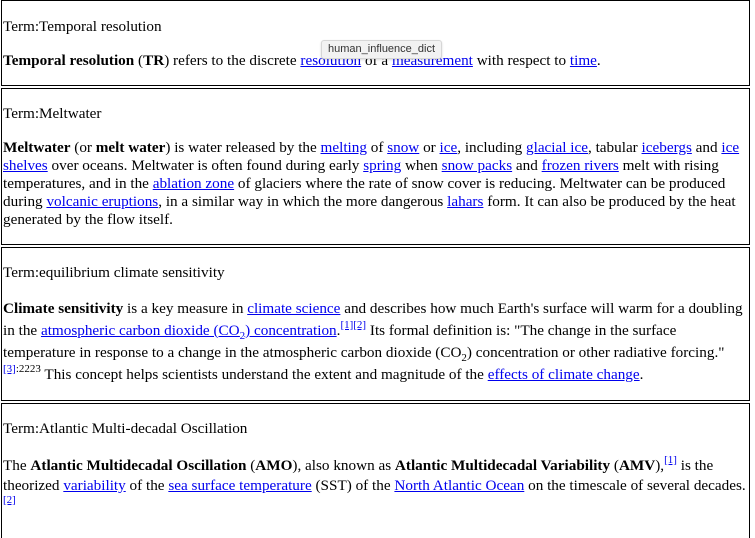 The image size is (755, 538). I want to click on term-bold: Climate sensitivity, so click(63, 308).